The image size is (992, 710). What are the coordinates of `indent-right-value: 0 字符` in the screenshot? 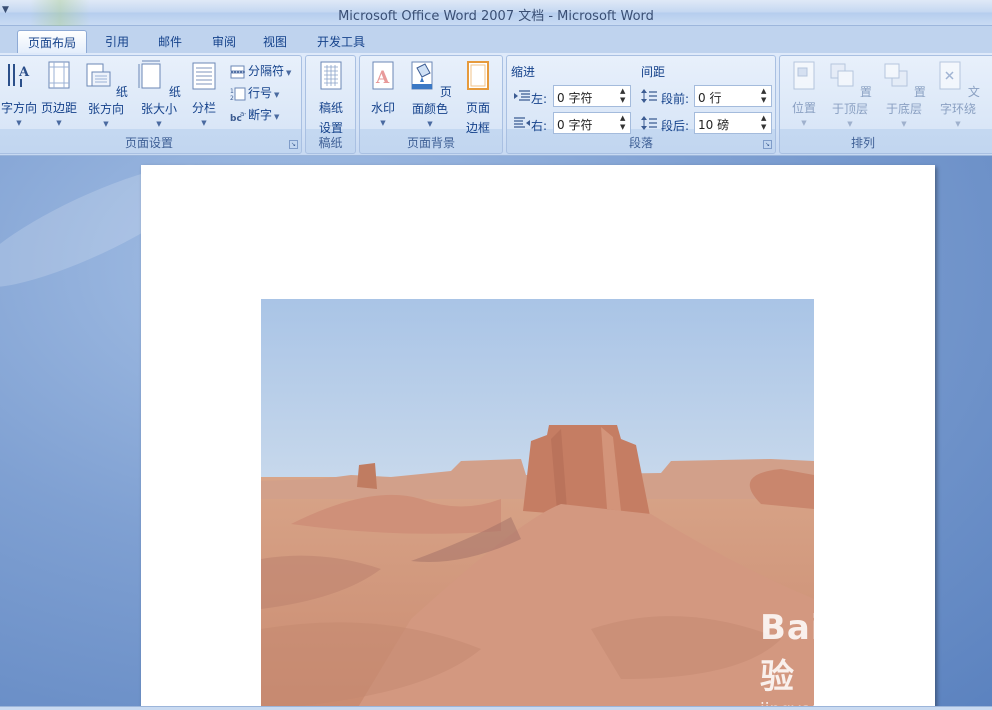 It's located at (575, 125).